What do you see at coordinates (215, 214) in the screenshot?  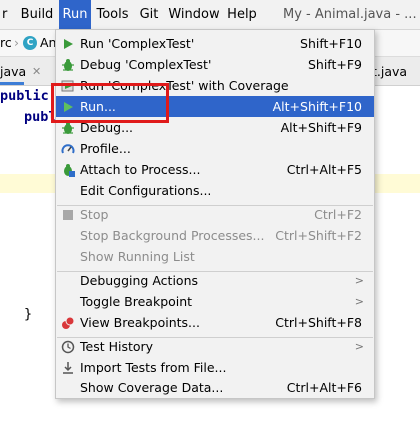 I see `menu-item-stop: Stop Ctrl+F2` at bounding box center [215, 214].